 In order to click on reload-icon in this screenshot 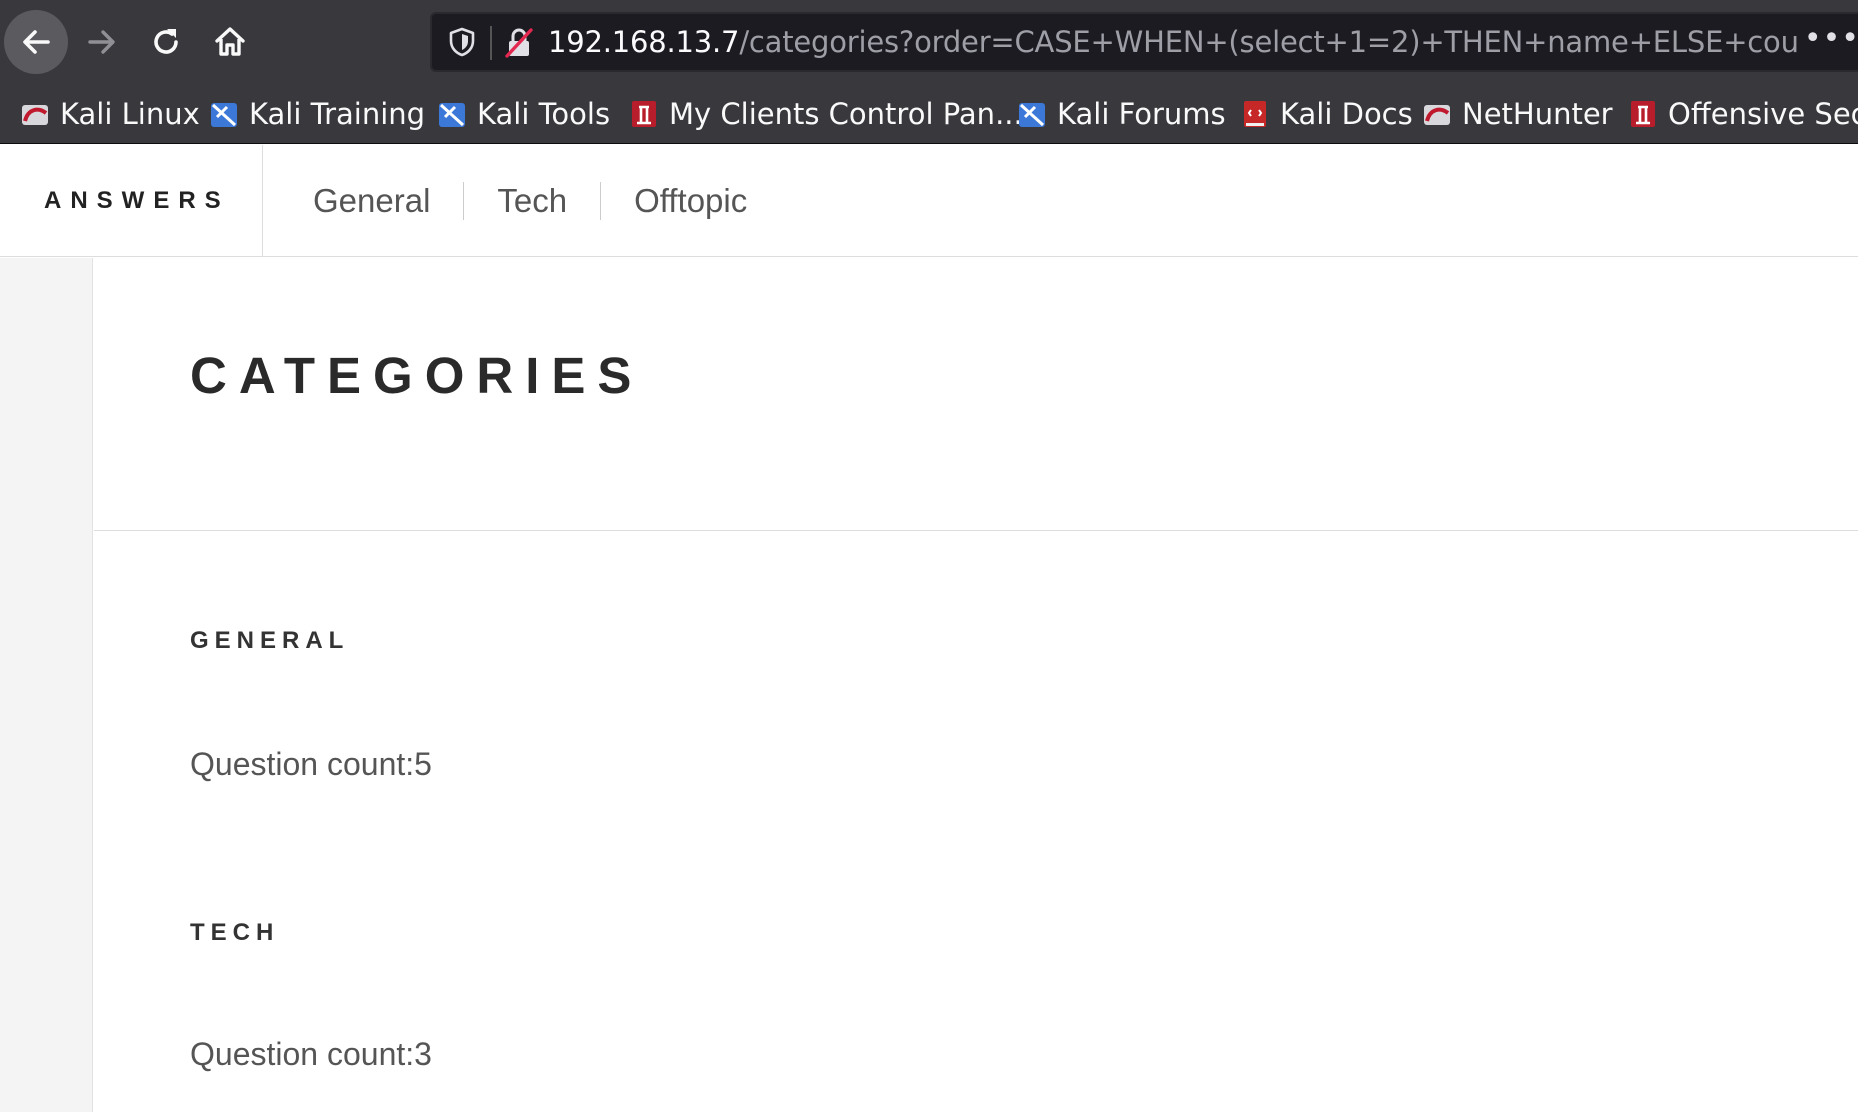, I will do `click(166, 41)`.